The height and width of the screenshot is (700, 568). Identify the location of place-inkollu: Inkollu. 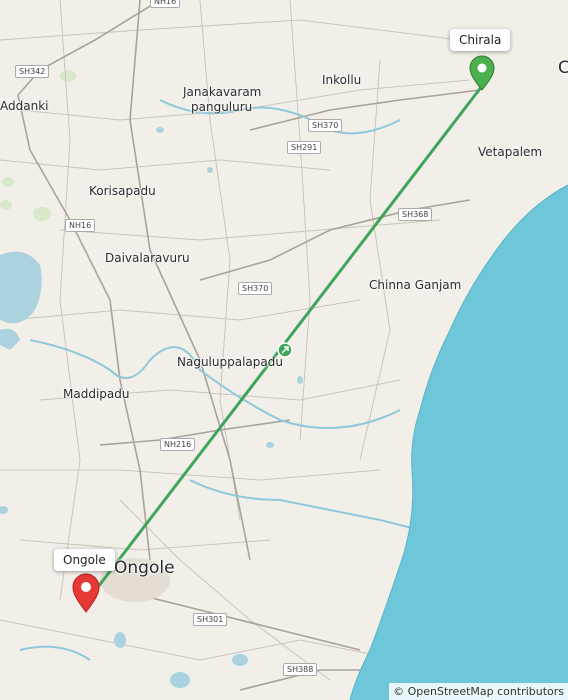
(342, 80).